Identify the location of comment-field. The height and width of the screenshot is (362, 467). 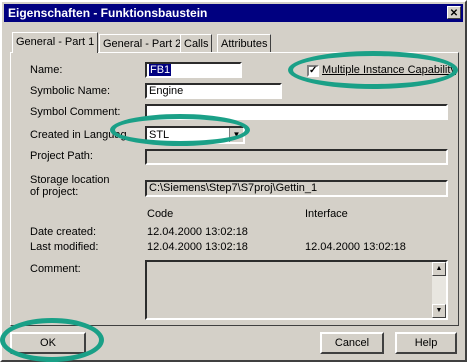
(296, 290).